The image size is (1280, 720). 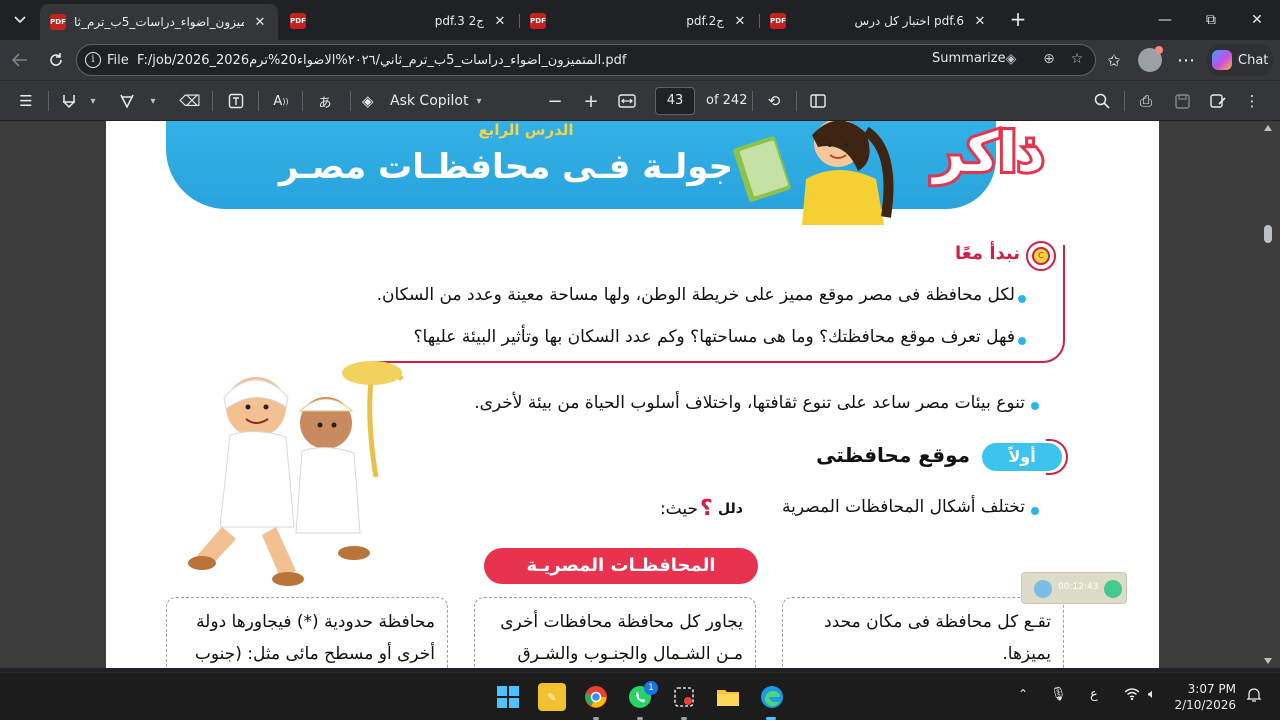 What do you see at coordinates (627, 101) in the screenshot?
I see `fit-to-width-icon` at bounding box center [627, 101].